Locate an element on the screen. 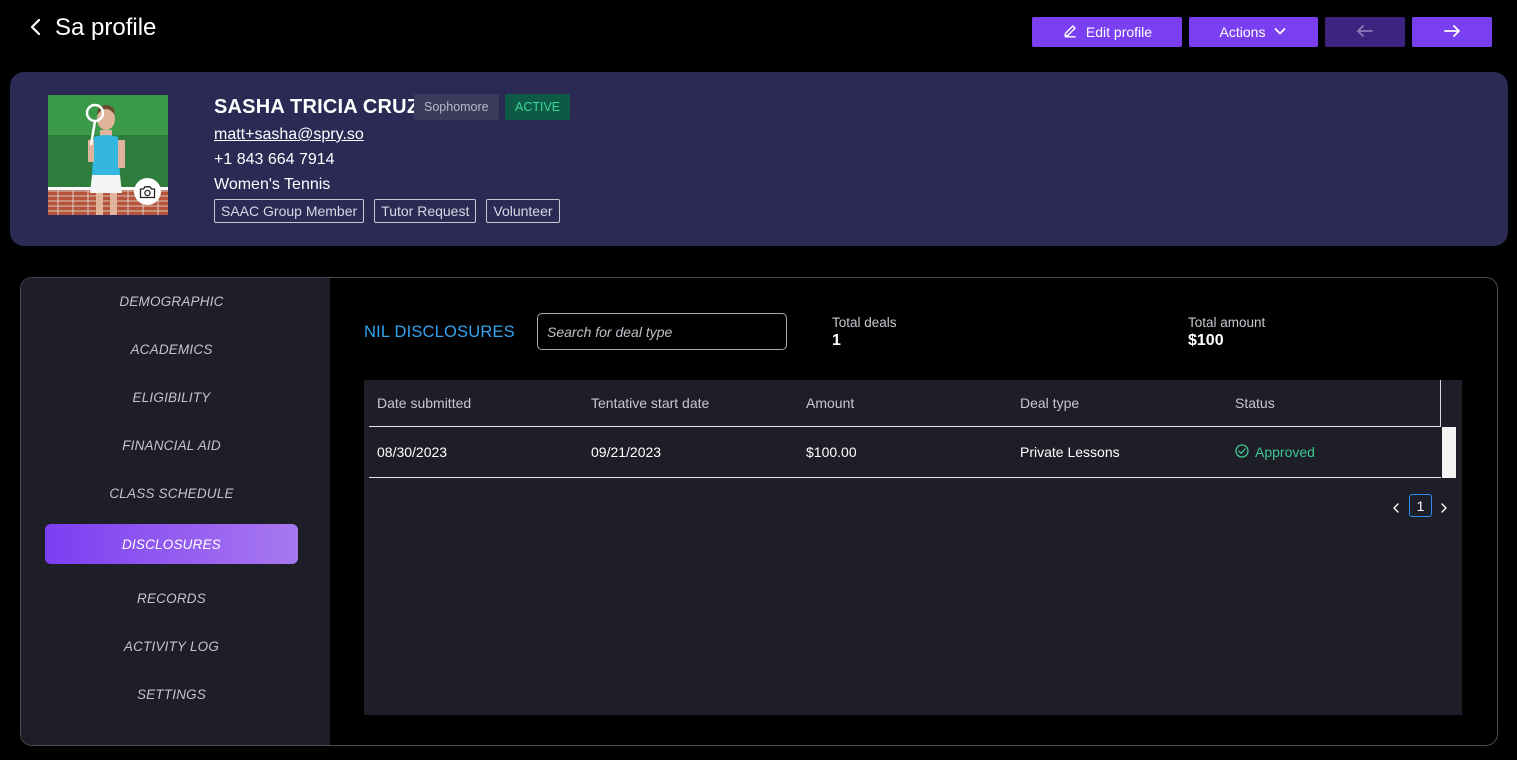 The height and width of the screenshot is (760, 1517). column-header-start-date: Tentative start date is located at coordinates (650, 403).